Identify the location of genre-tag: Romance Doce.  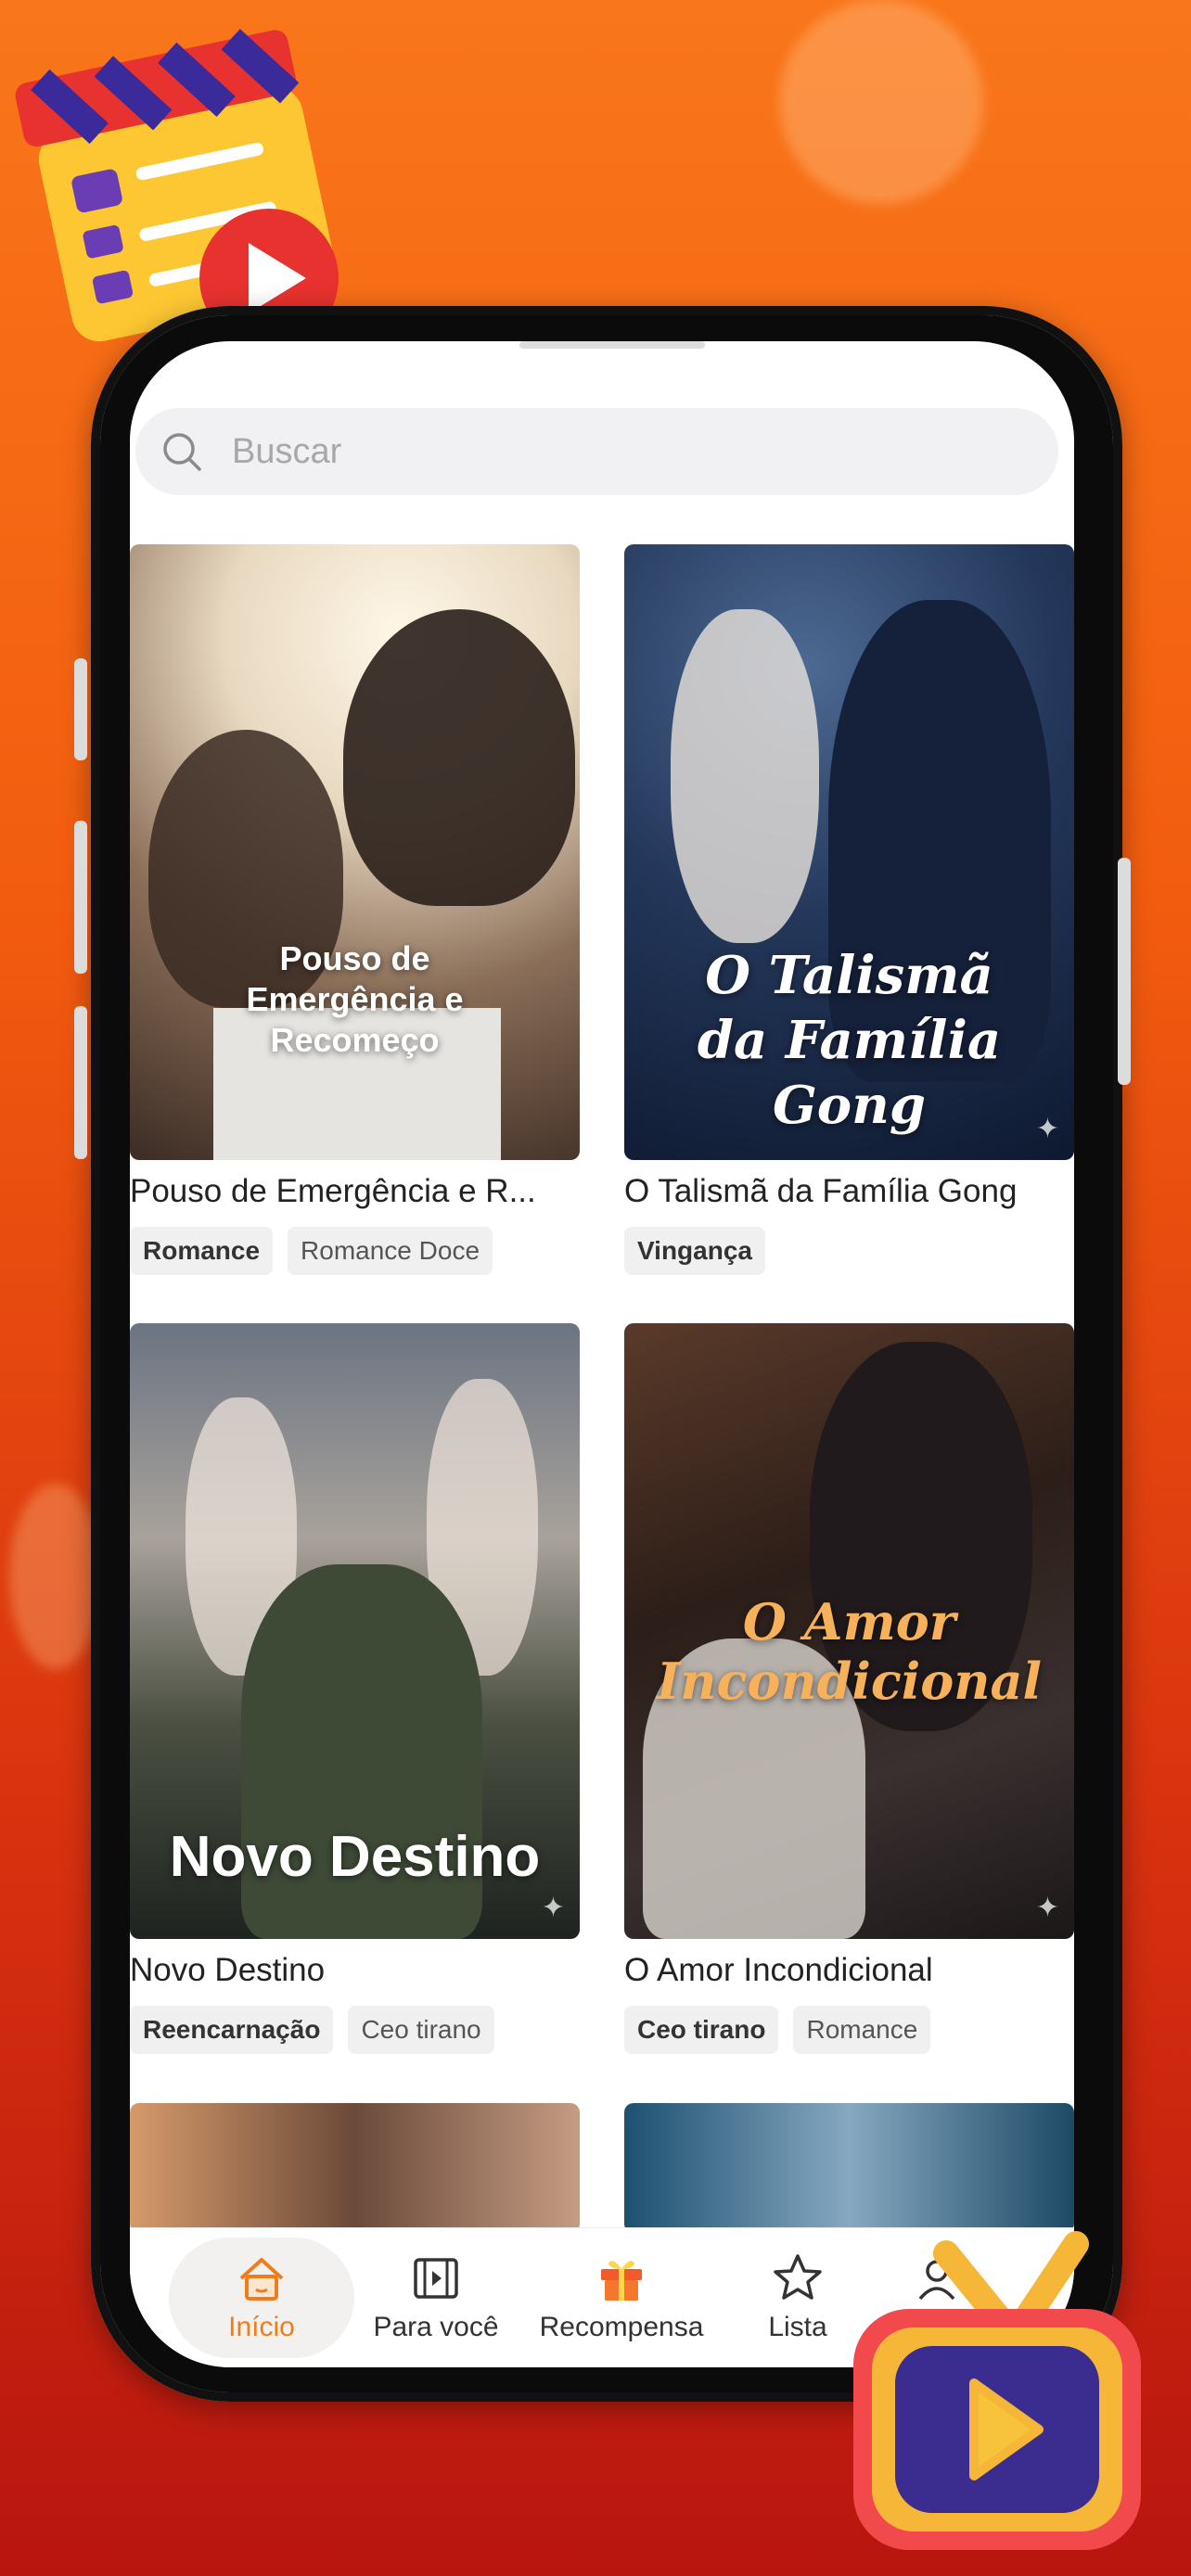
(390, 1251).